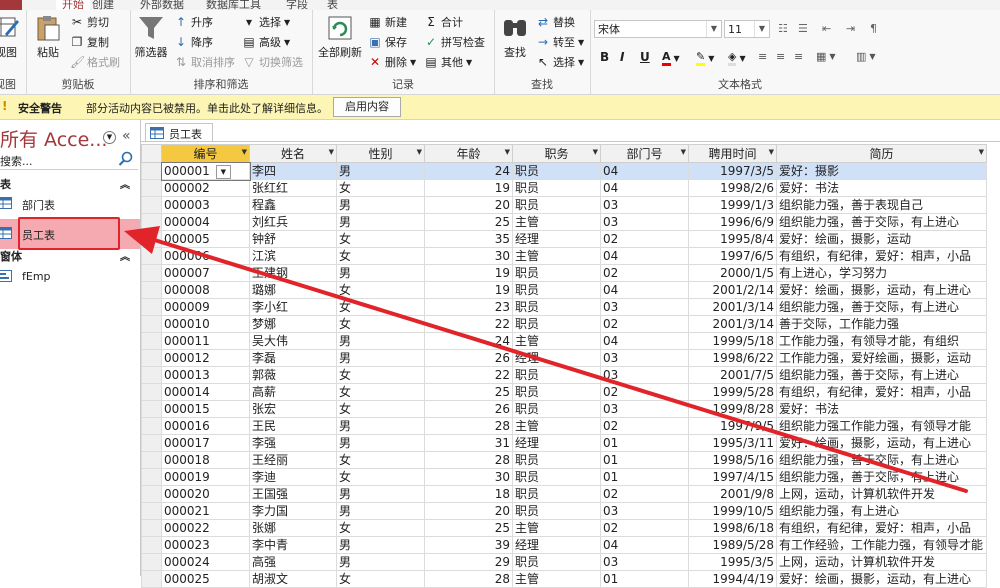 The height and width of the screenshot is (588, 1000). Describe the element at coordinates (671, 58) in the screenshot. I see `font-color-button: A ▼` at that location.